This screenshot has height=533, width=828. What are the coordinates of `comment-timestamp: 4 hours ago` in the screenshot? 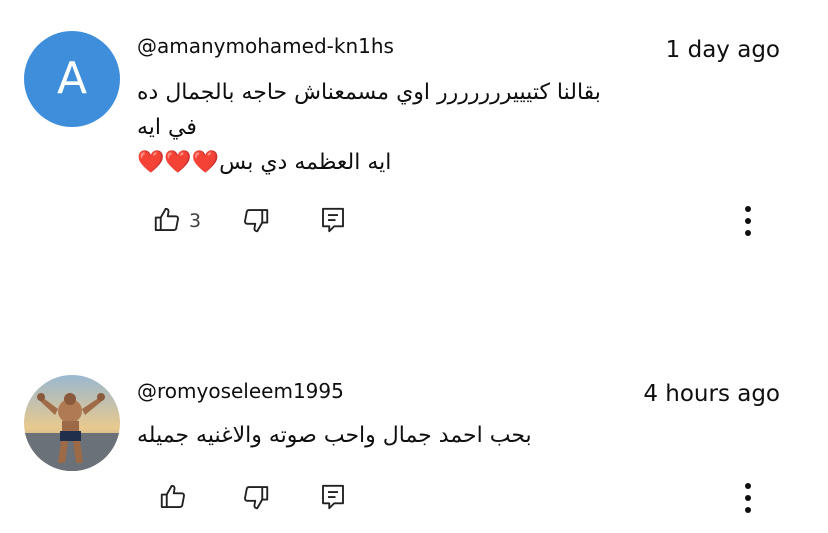 It's located at (711, 394).